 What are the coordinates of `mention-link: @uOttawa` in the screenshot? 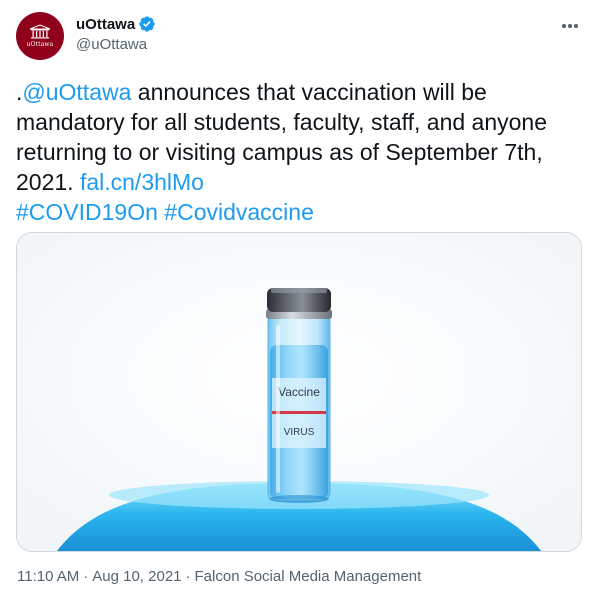 It's located at (76, 92).